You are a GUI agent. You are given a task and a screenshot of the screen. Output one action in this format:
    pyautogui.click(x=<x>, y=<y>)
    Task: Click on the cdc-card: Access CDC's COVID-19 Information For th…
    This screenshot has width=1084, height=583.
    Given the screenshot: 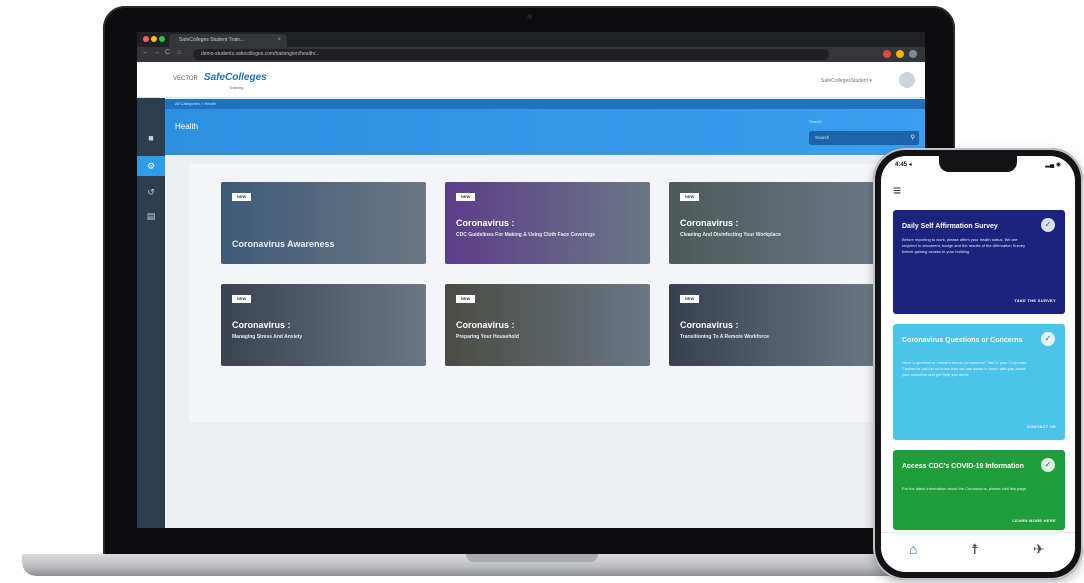 What is the action you would take?
    pyautogui.click(x=979, y=490)
    